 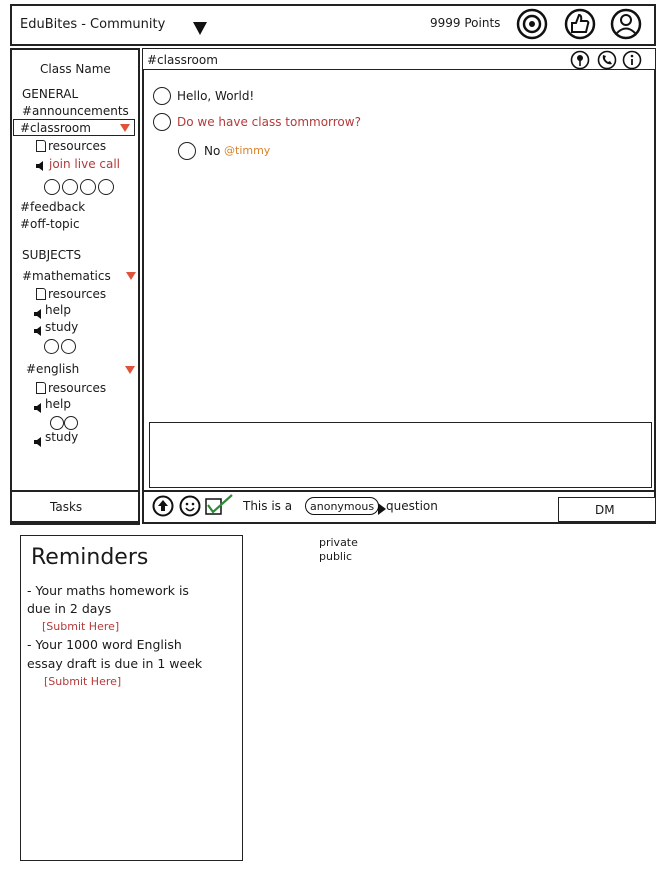 I want to click on emoji-icon, so click(x=190, y=508).